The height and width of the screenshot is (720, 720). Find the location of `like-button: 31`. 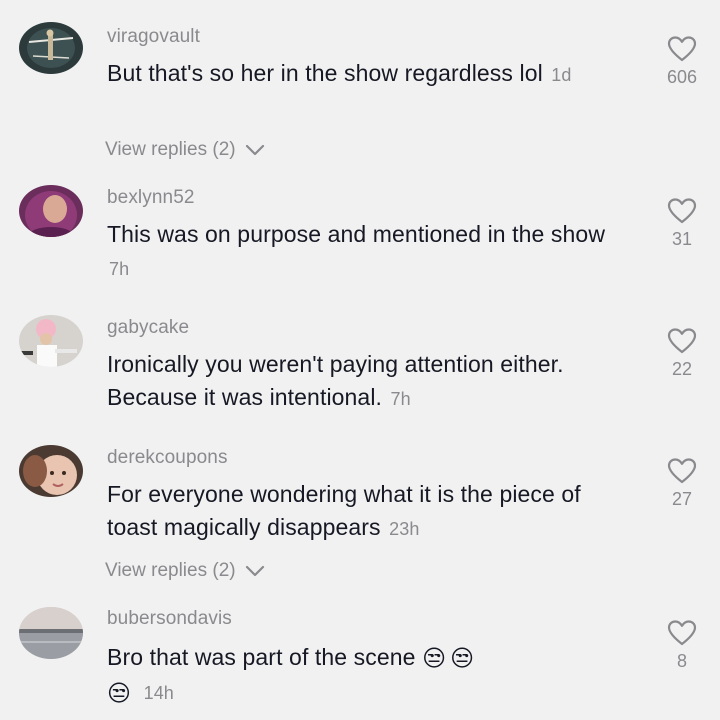

like-button: 31 is located at coordinates (682, 224).